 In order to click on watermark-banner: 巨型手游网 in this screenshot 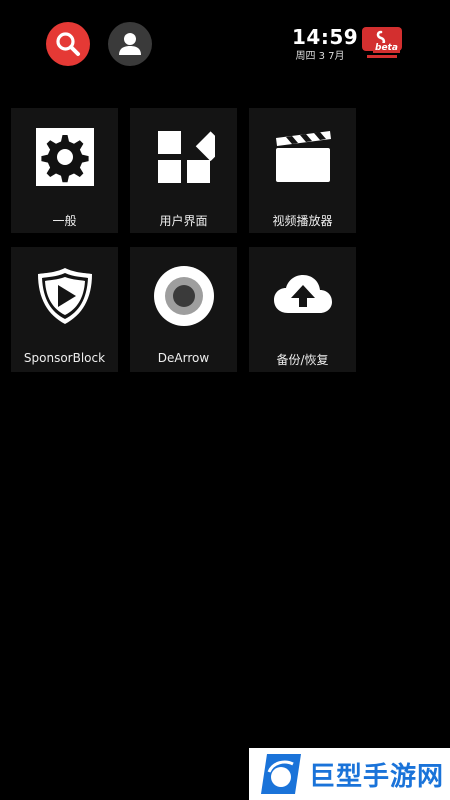, I will do `click(349, 774)`.